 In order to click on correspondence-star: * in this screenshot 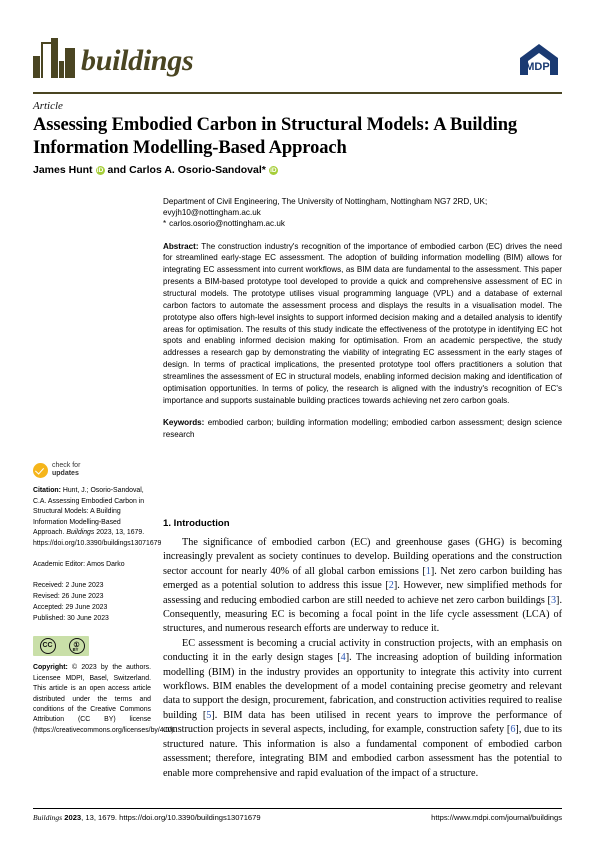, I will do `click(165, 224)`.